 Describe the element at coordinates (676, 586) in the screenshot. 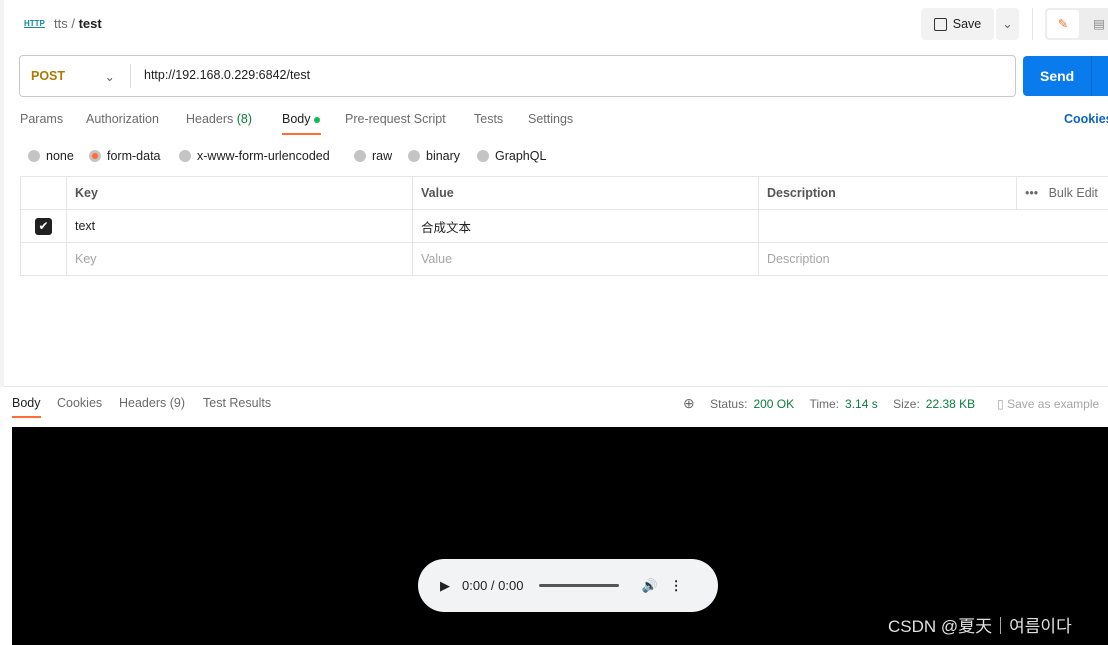

I see `more-options-icon: ⋮` at that location.